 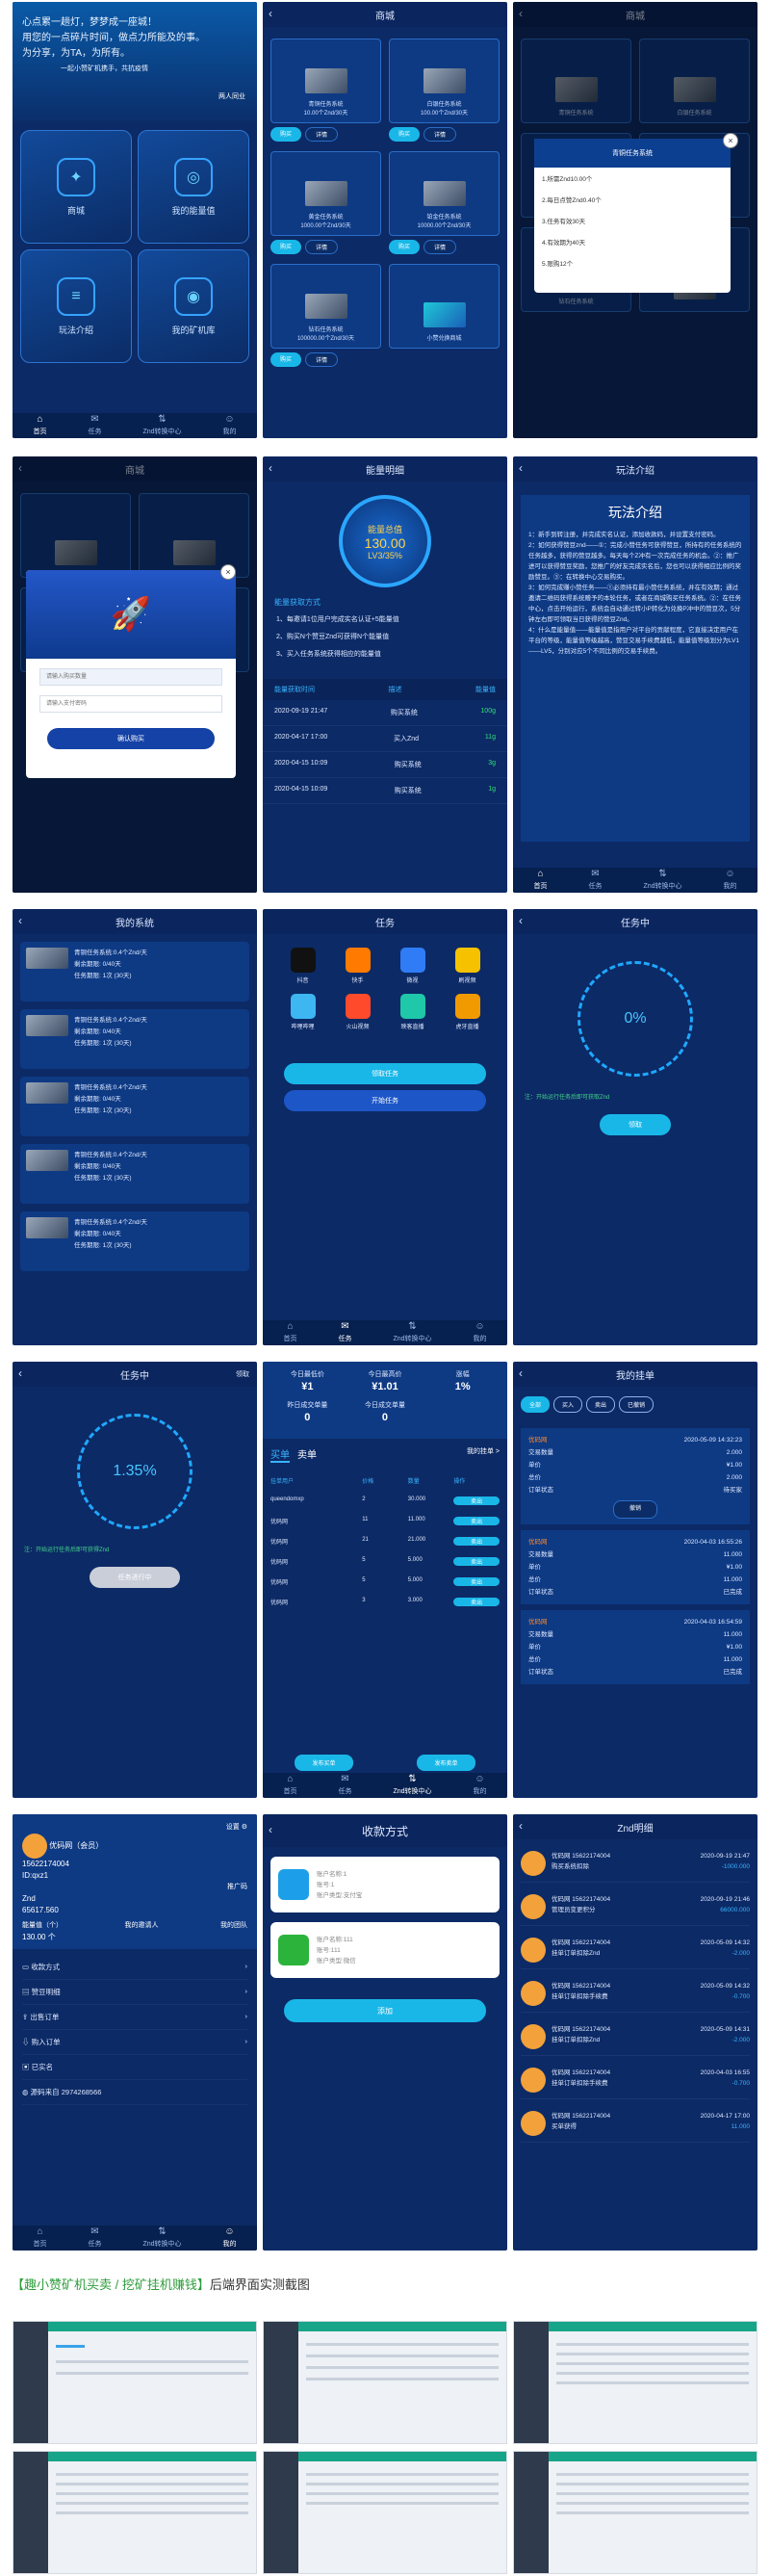 What do you see at coordinates (193, 187) in the screenshot?
I see `tile-energy: ◎ 我的能量值` at bounding box center [193, 187].